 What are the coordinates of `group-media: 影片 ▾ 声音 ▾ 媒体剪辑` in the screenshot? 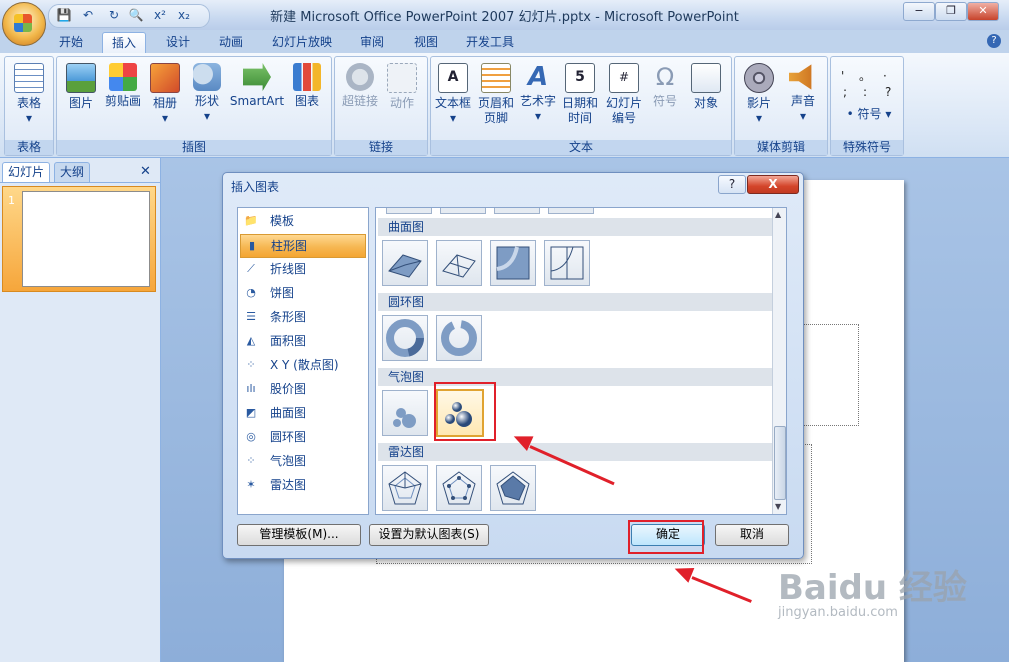 It's located at (781, 106).